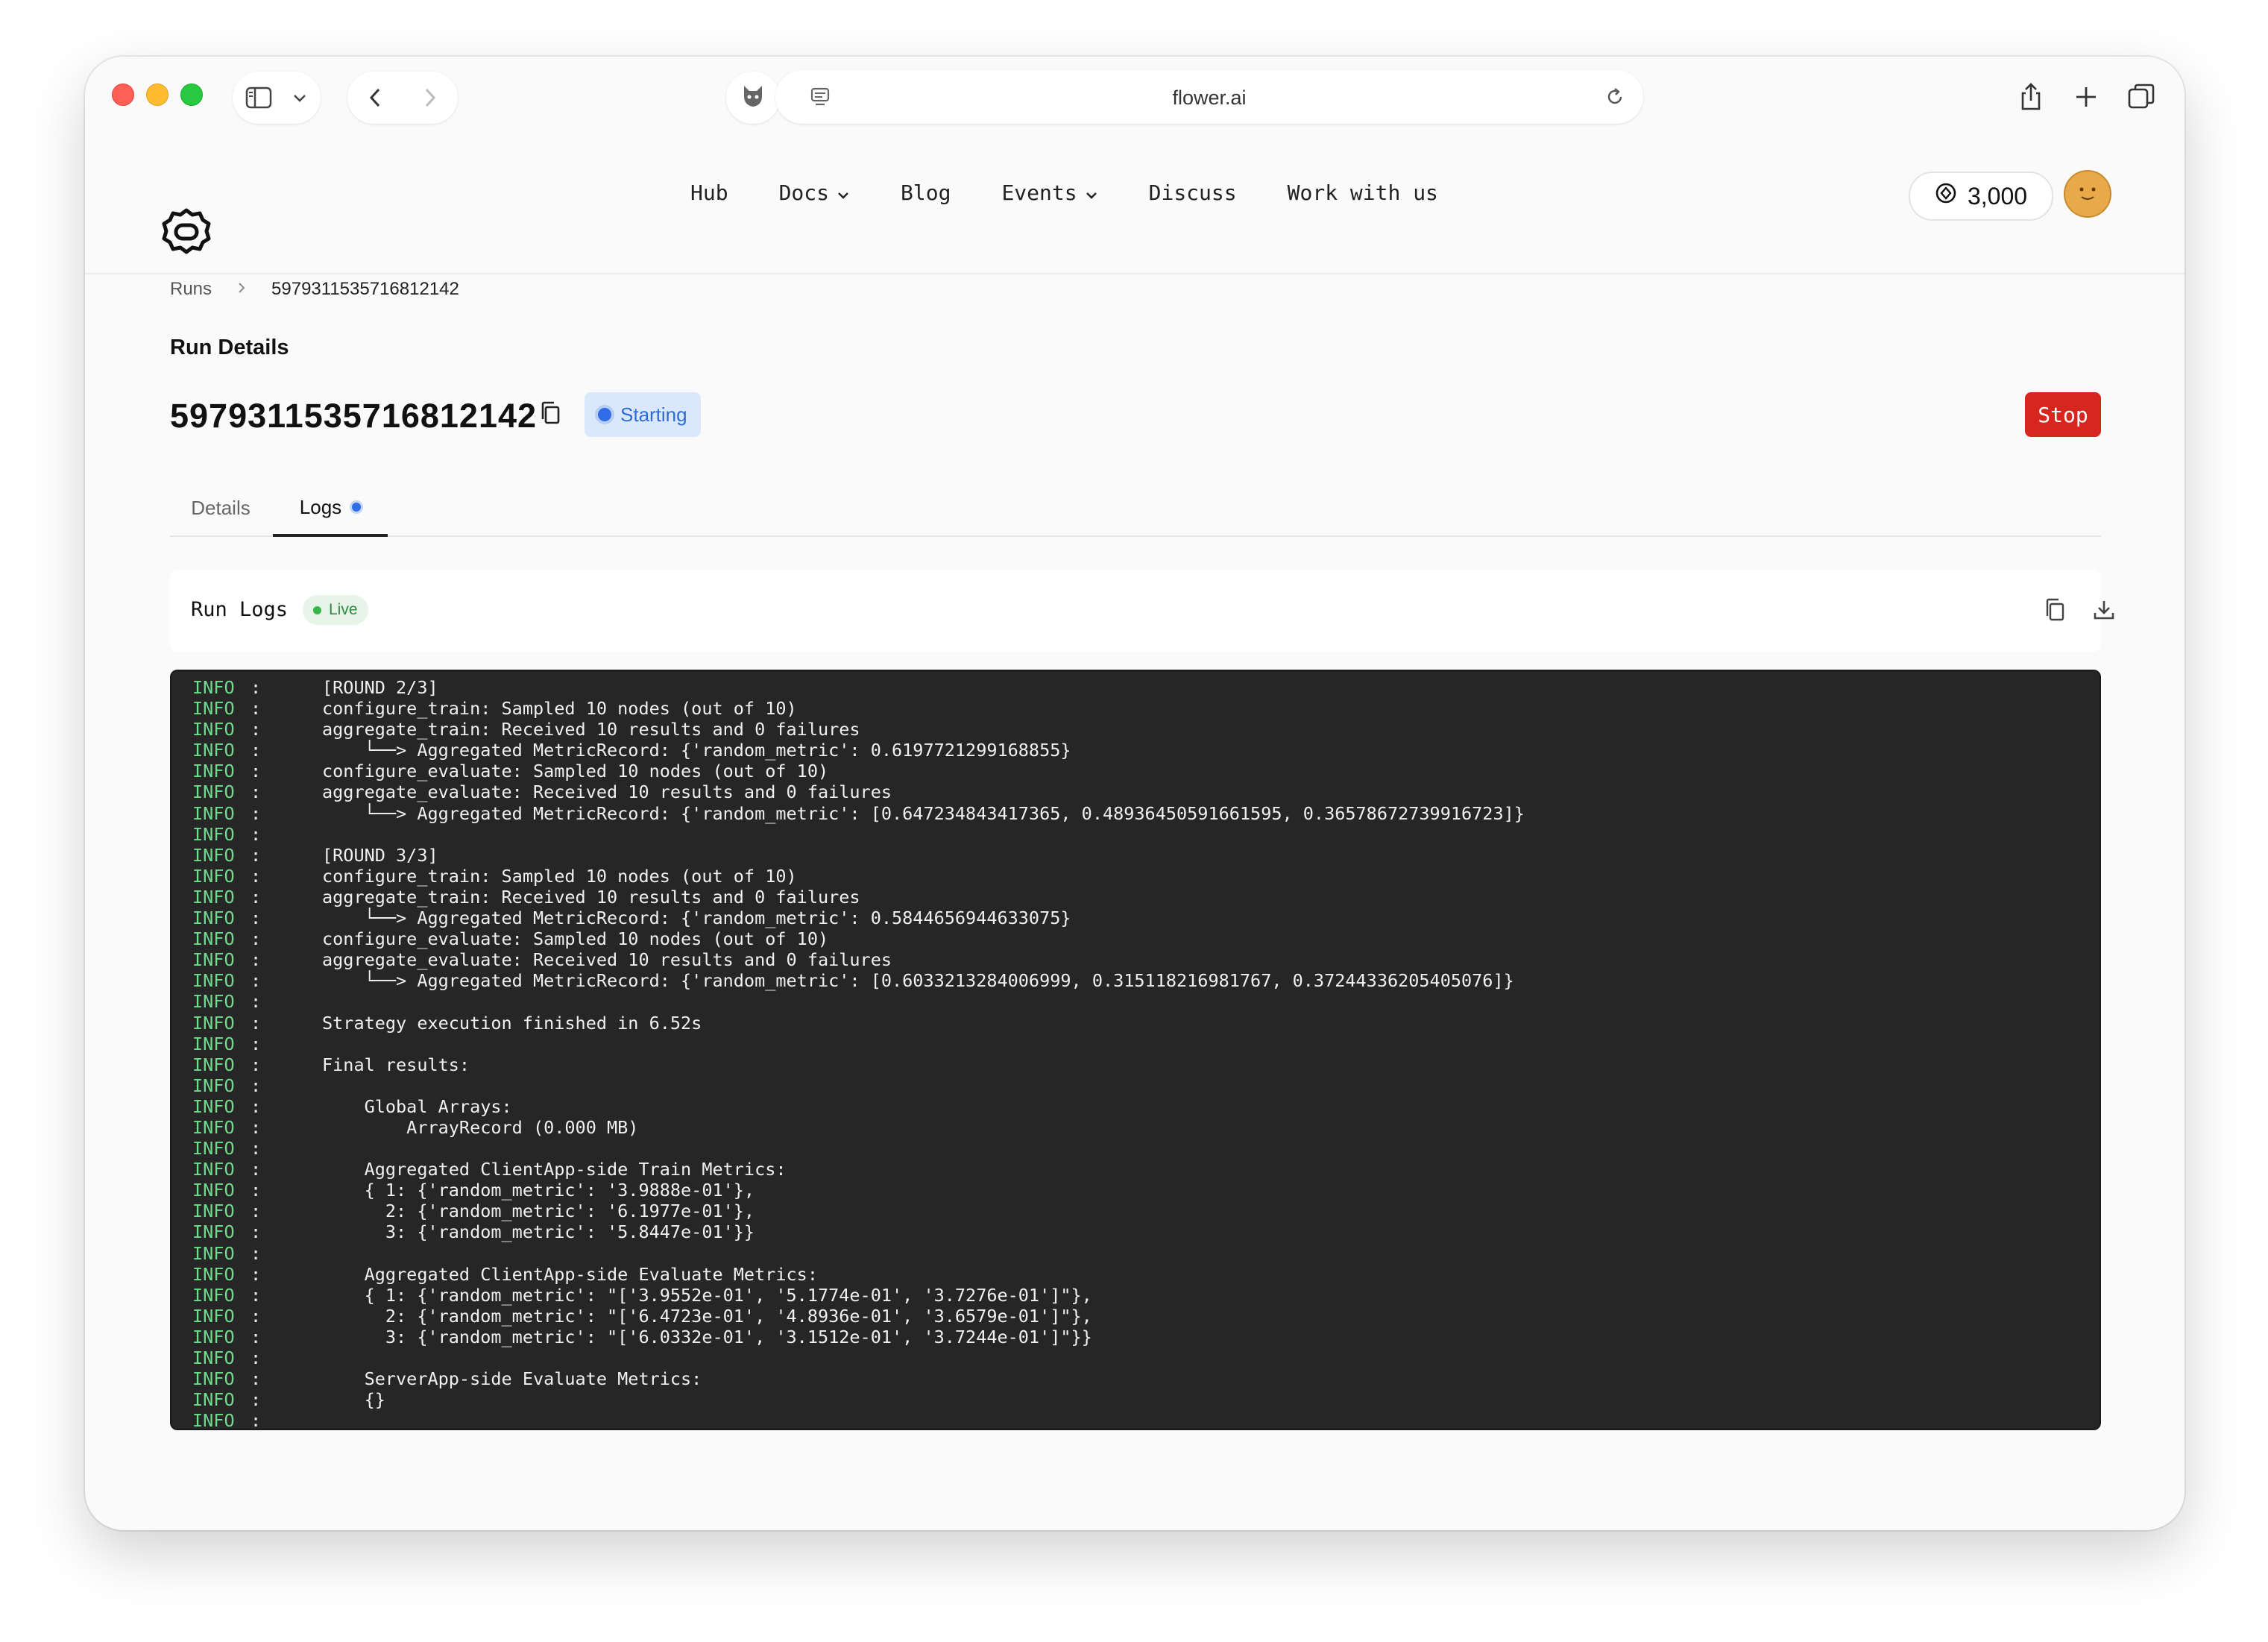 The width and height of the screenshot is (2268, 1642). I want to click on log-message: Final results:, so click(396, 1065).